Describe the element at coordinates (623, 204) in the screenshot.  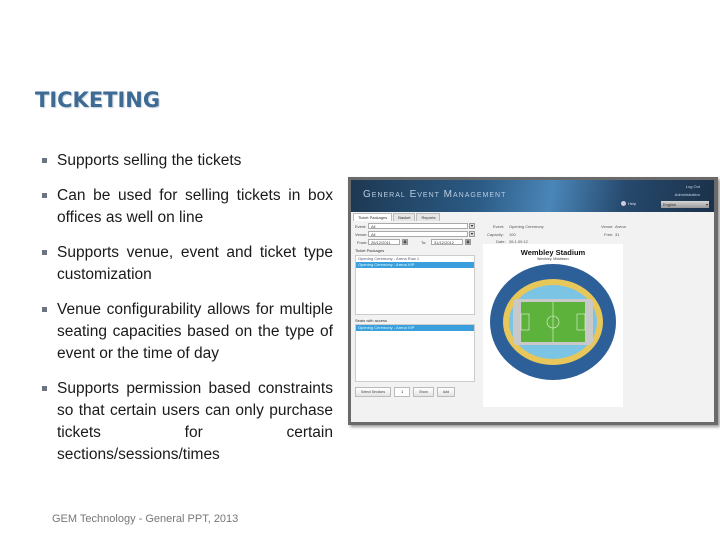
I see `help-icon` at that location.